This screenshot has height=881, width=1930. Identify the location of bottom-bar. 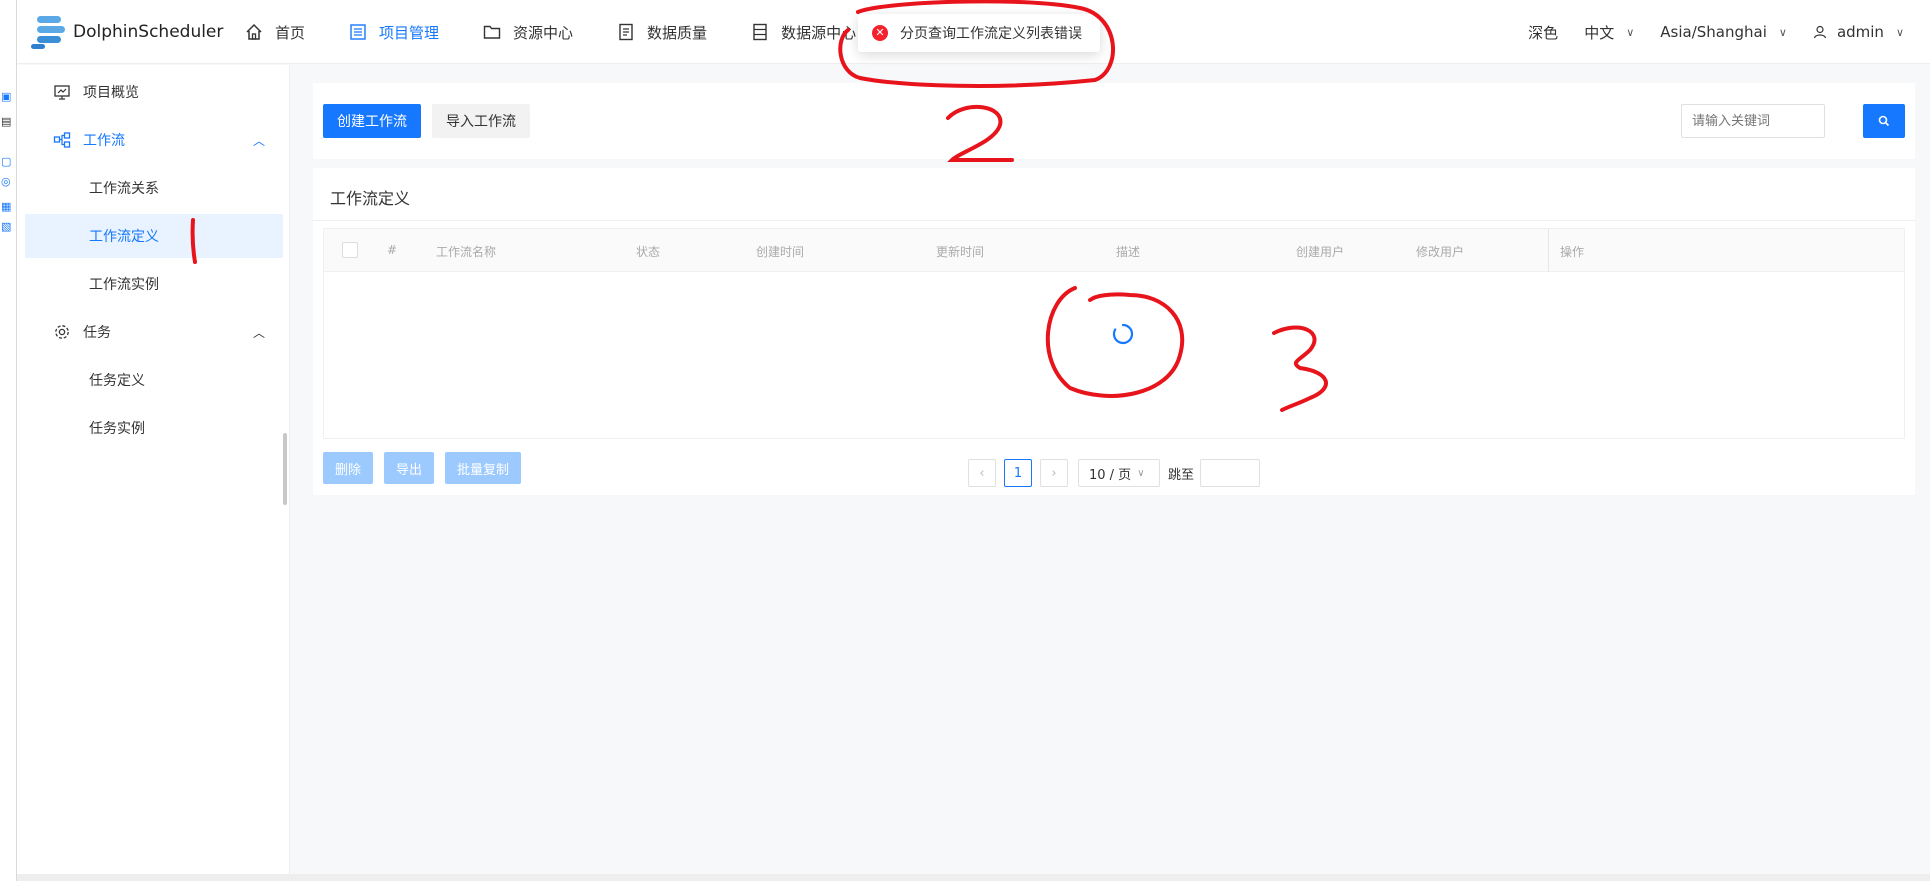
(973, 877).